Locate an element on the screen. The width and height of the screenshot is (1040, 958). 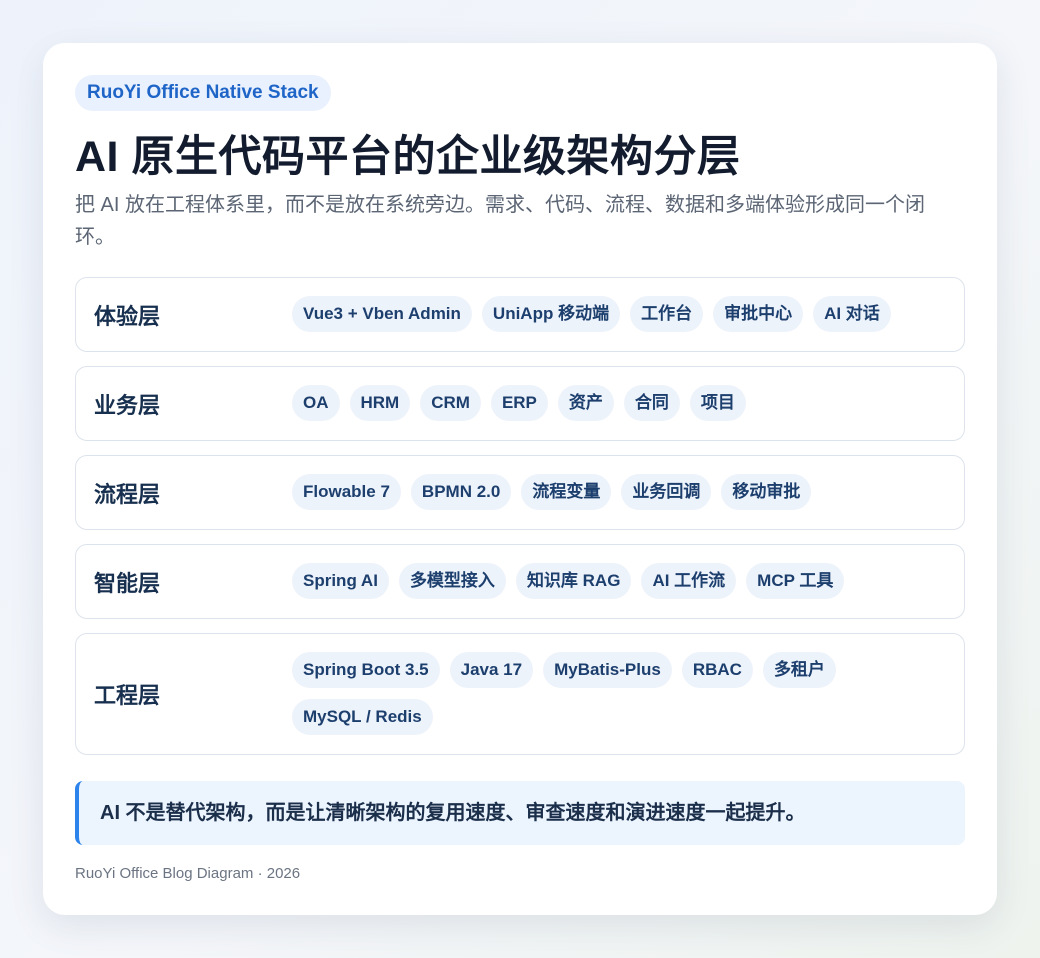
page-title: AI 原生代码平台的企业级架构分层 is located at coordinates (408, 157).